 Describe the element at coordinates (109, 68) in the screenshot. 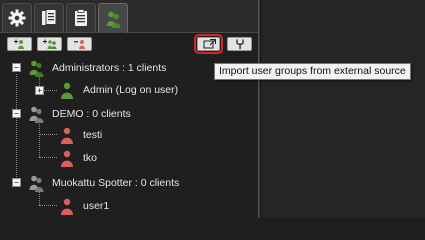

I see `group-label: Administrators : 1 clients` at that location.